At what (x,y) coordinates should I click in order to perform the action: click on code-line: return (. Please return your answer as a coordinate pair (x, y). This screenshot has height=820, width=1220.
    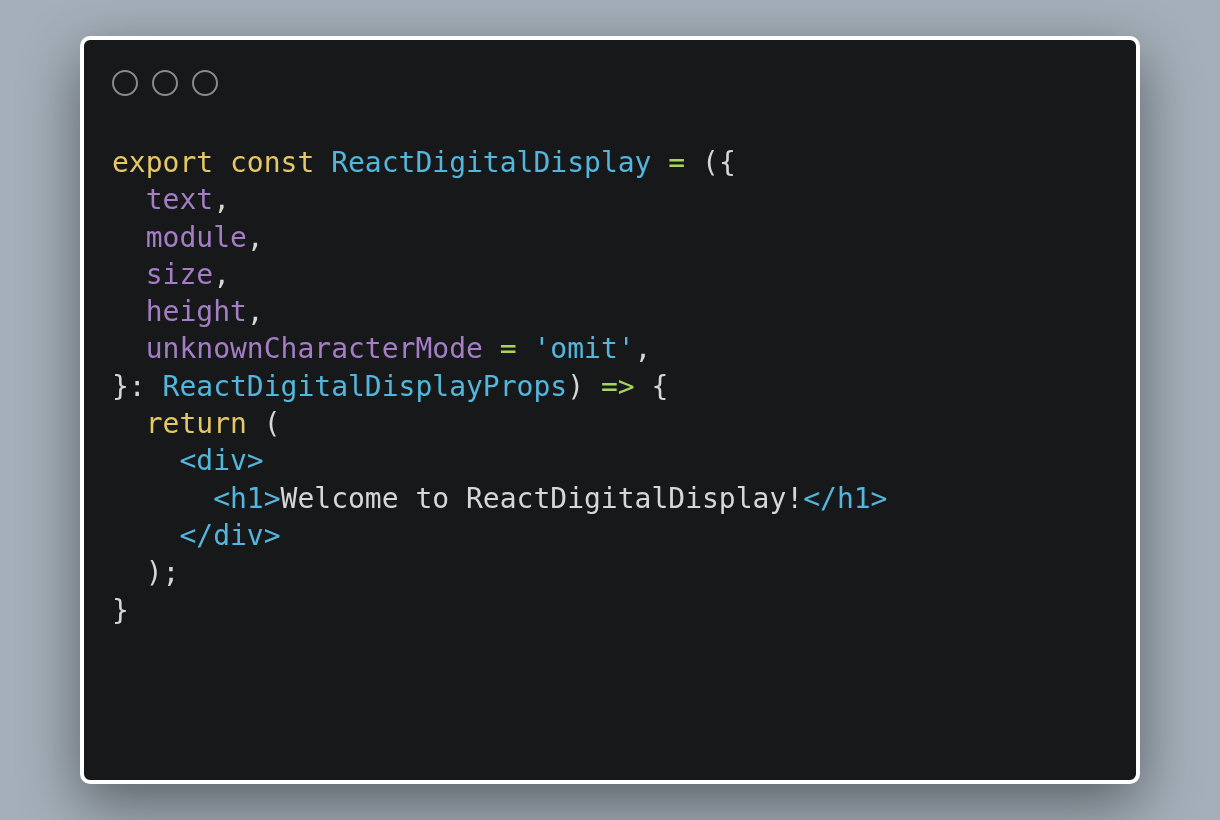
    Looking at the image, I should click on (212, 424).